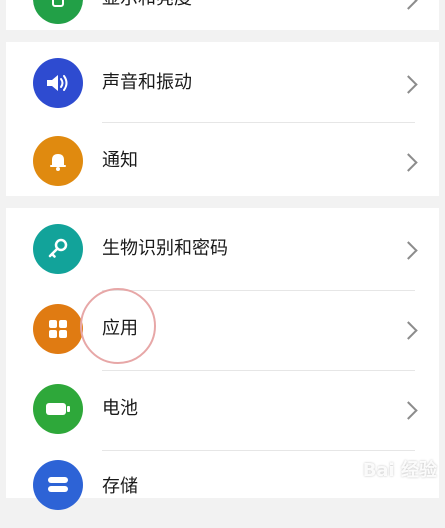 This screenshot has width=445, height=528. I want to click on key-icon, so click(58, 249).